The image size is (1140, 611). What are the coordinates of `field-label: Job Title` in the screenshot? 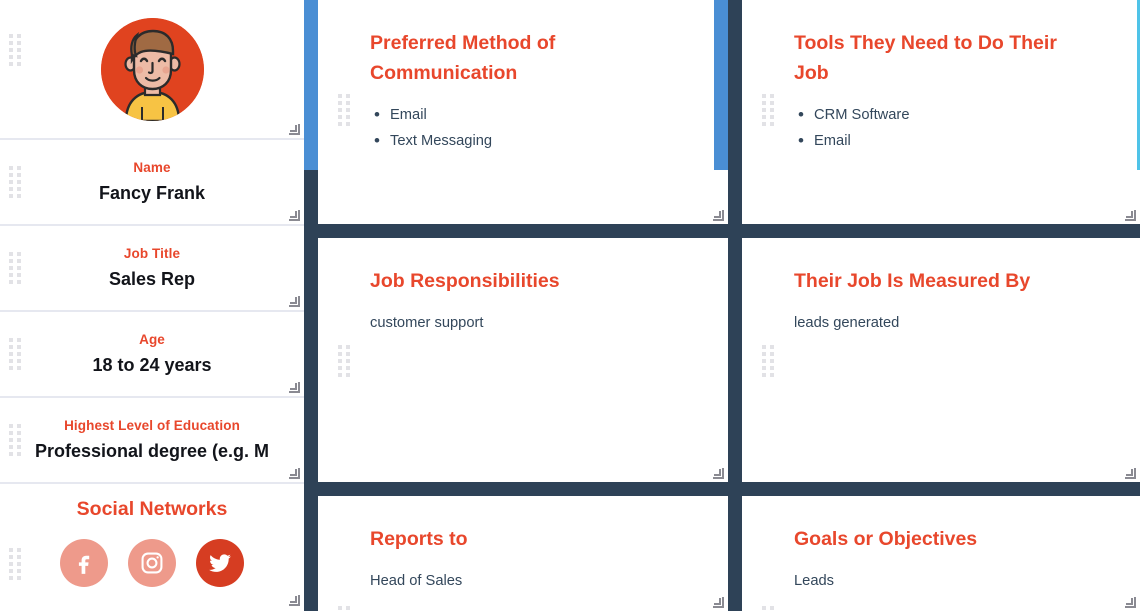 It's located at (152, 253).